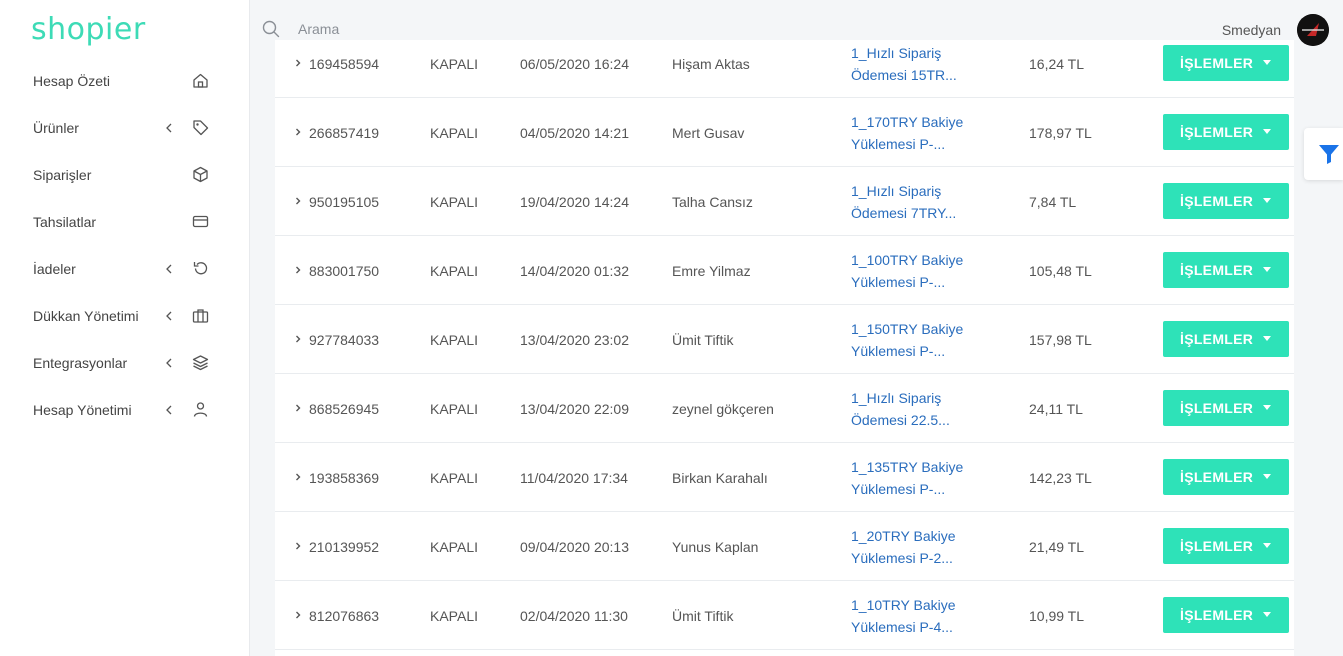 This screenshot has height=656, width=1343. I want to click on product-link-line: 1_Hızlı Sipariş, so click(896, 398).